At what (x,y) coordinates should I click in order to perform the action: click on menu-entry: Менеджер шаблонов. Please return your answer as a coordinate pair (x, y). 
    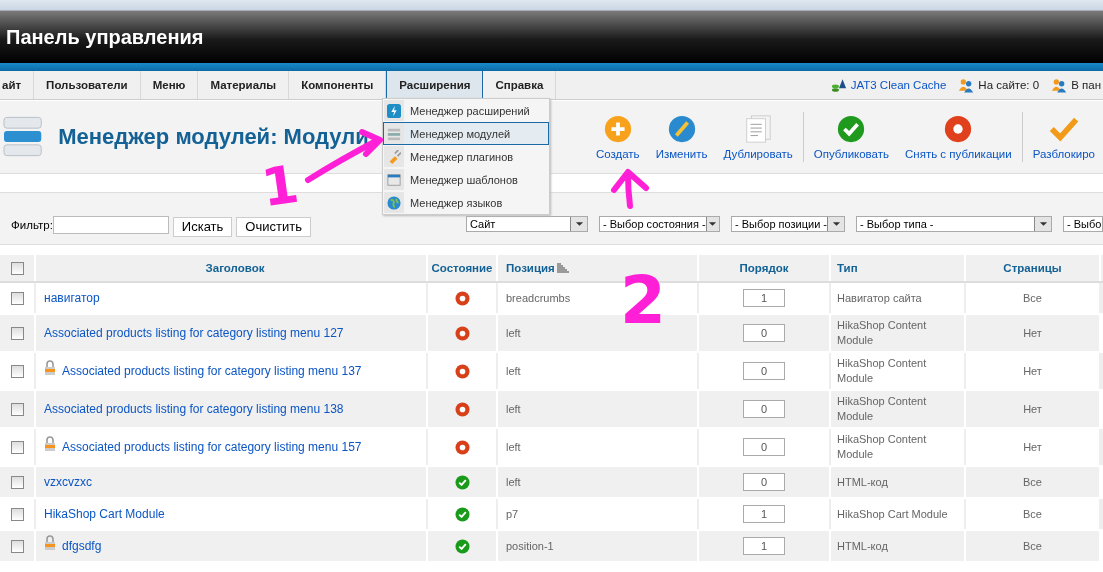
    Looking at the image, I should click on (466, 179).